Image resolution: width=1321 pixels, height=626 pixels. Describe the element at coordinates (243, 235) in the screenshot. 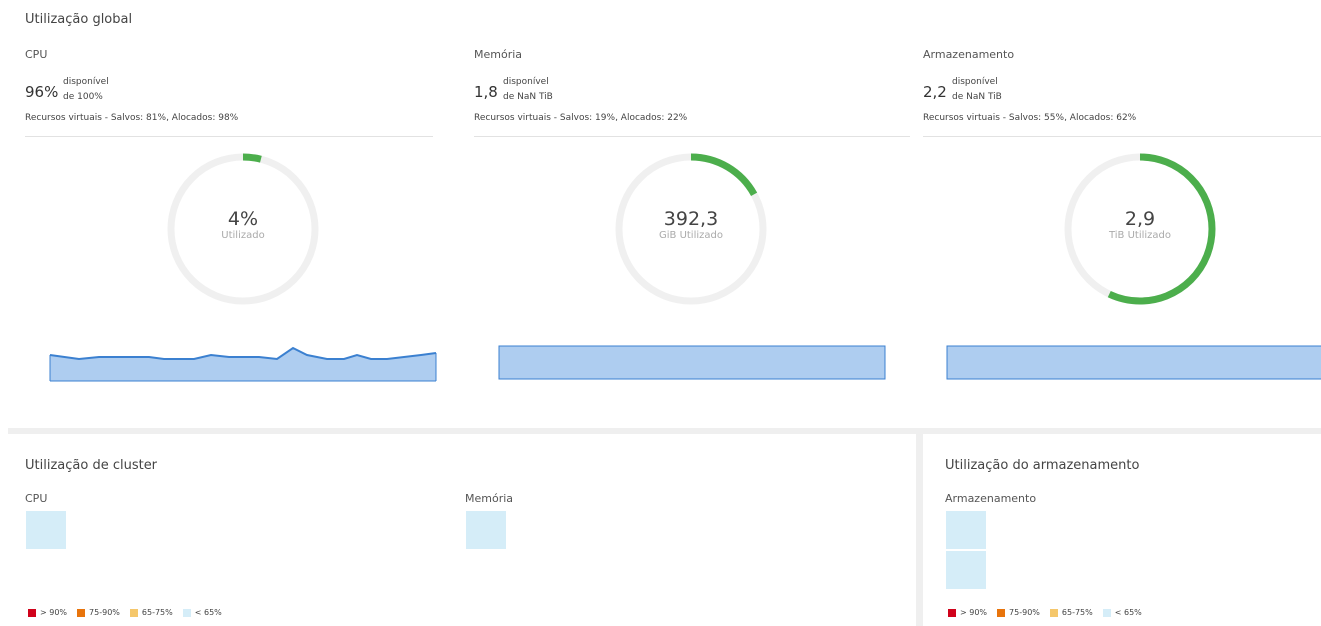

I see `cpu-used-label: Utilizado` at that location.